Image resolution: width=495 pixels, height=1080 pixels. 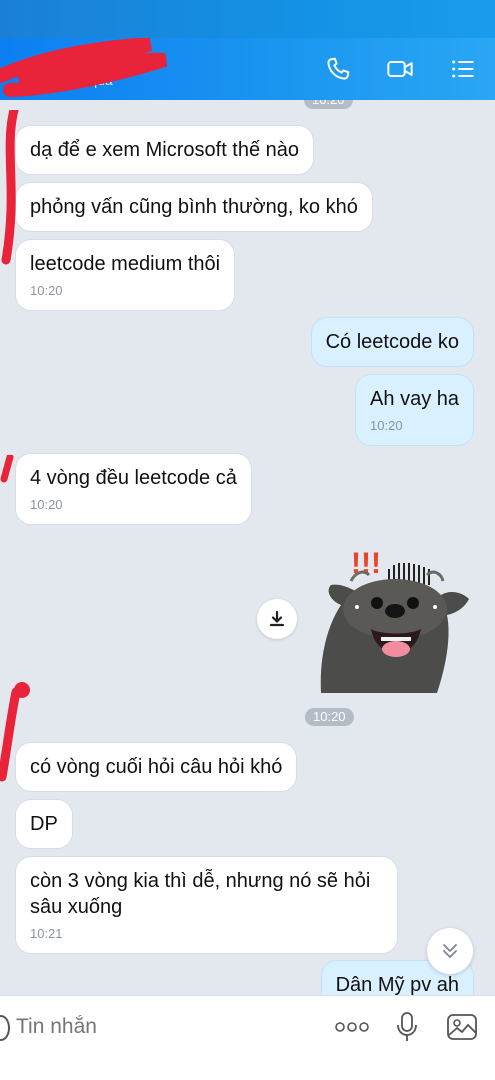 I want to click on message-incoming: DP, so click(x=44, y=824).